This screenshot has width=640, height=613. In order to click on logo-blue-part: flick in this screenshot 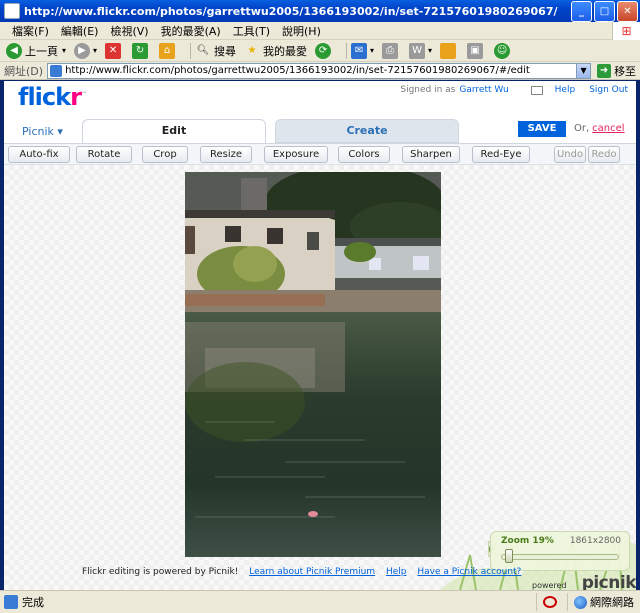, I will do `click(44, 97)`.